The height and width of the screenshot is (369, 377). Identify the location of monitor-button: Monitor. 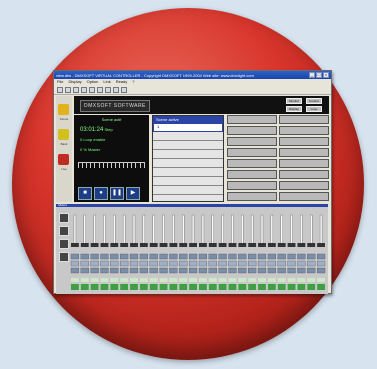
(294, 101).